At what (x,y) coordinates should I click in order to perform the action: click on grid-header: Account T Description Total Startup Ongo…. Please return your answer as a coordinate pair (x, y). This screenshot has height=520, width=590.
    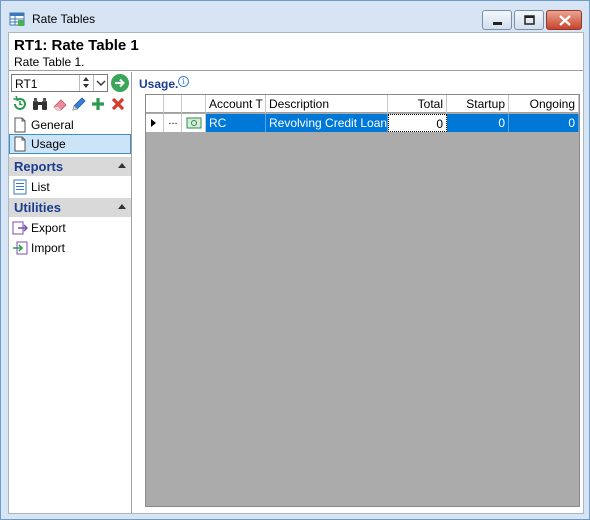
    Looking at the image, I should click on (362, 104).